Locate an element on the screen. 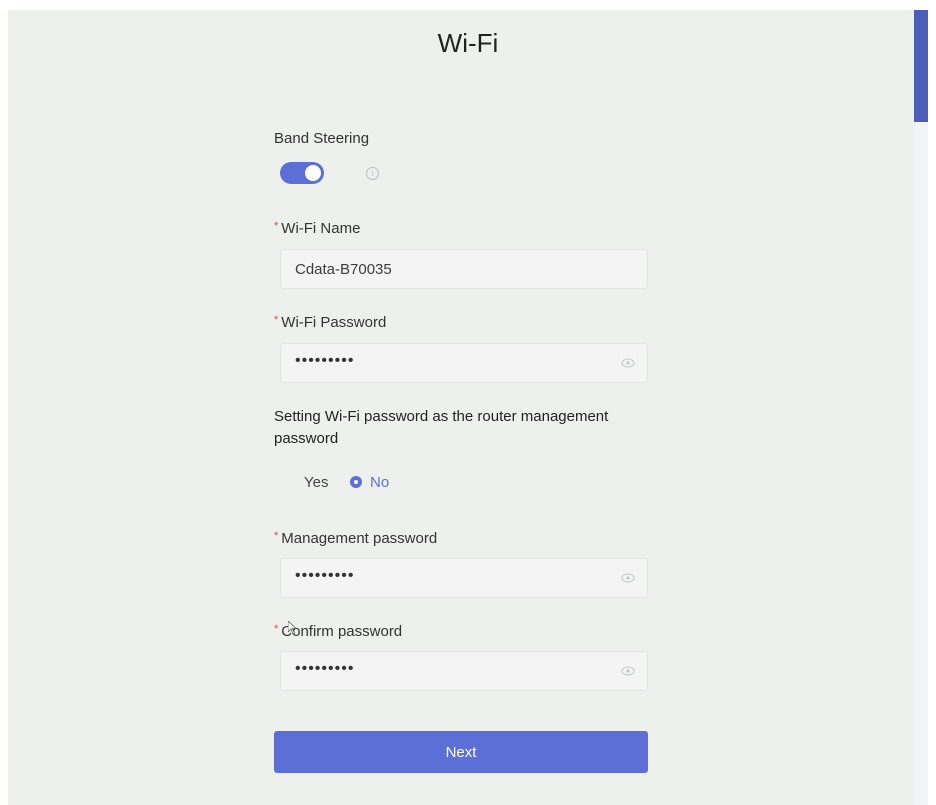 The width and height of the screenshot is (936, 805). band-steering-toggle is located at coordinates (302, 173).